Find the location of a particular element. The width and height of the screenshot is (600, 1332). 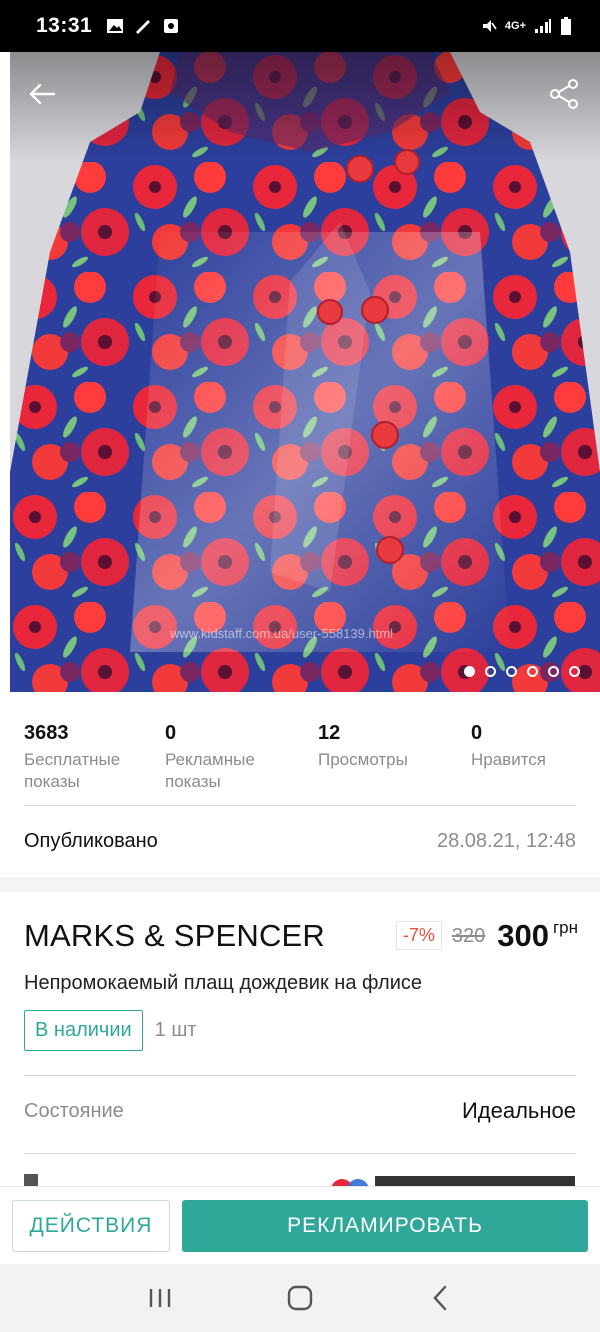

color-value-partial is located at coordinates (475, 1181).